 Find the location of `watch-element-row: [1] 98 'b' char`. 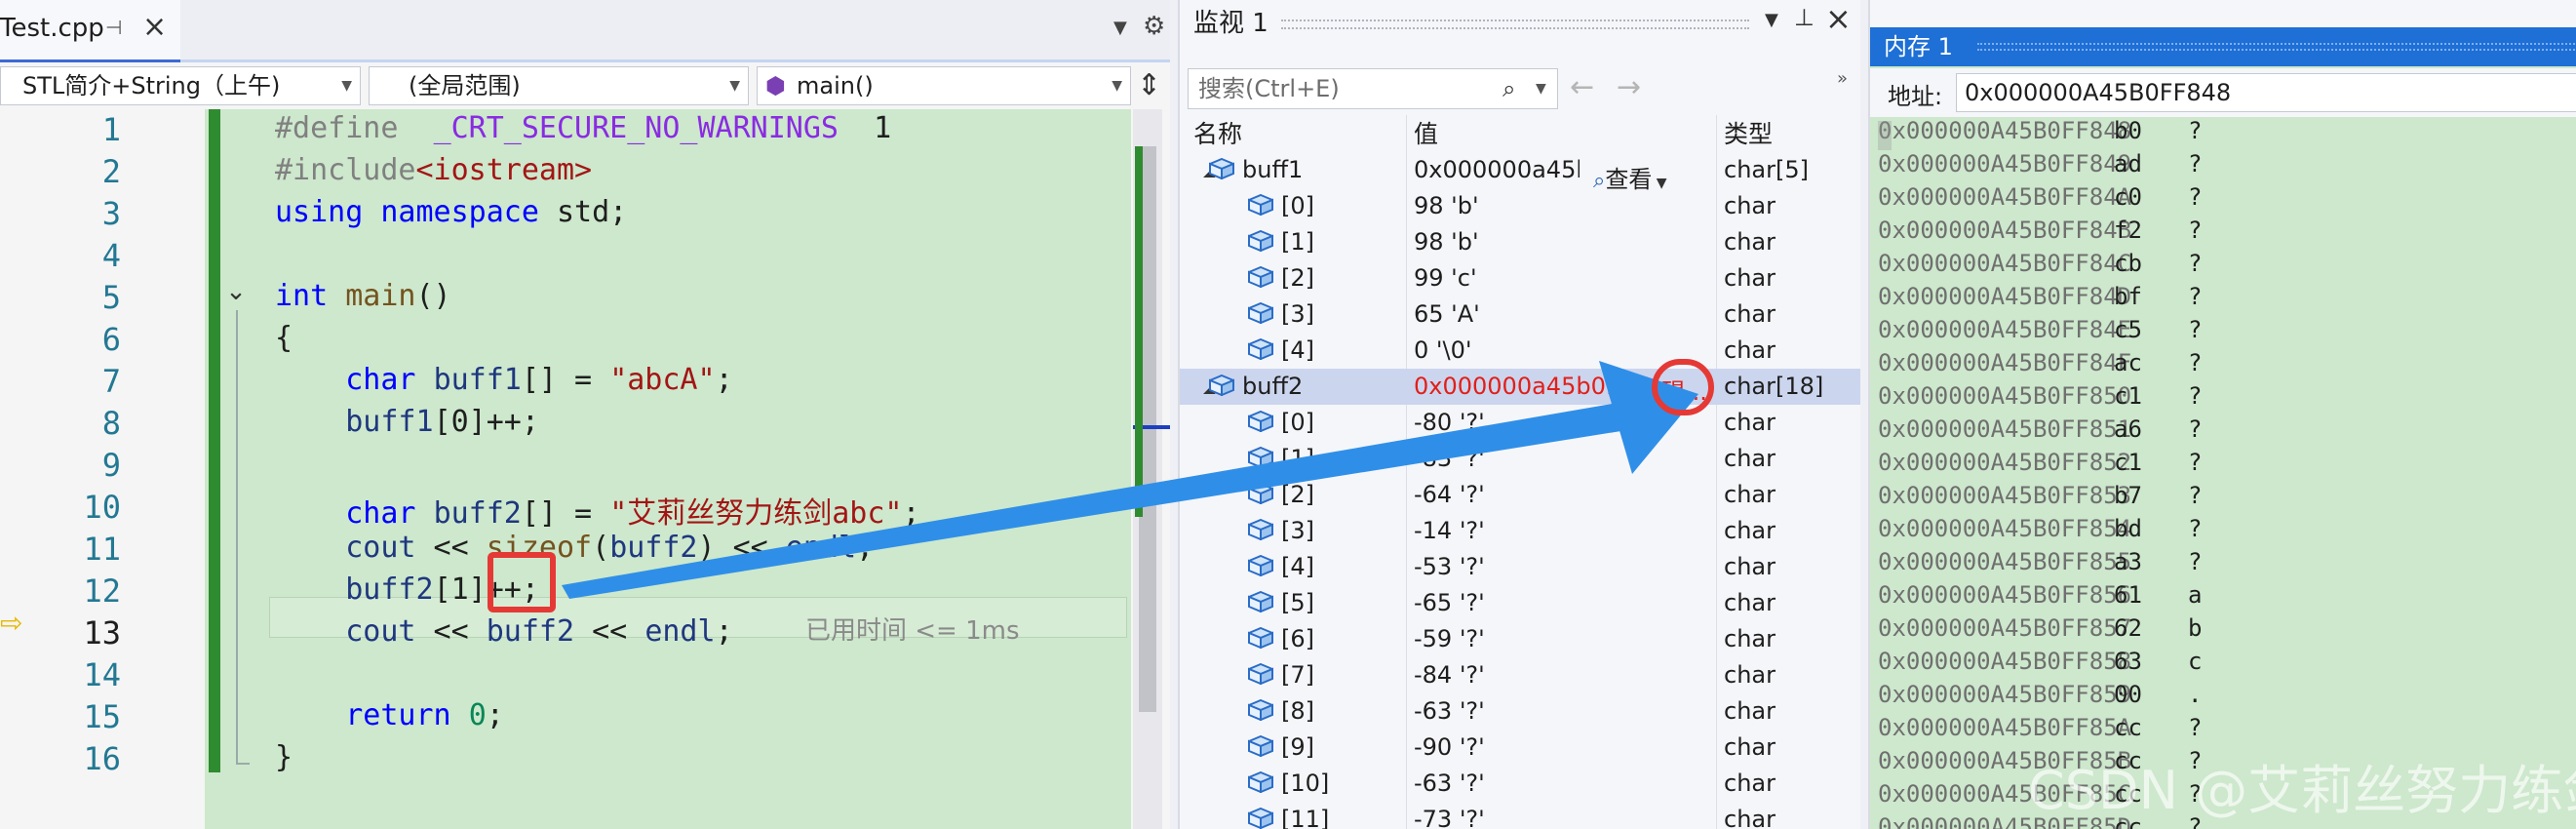

watch-element-row: [1] 98 'b' char is located at coordinates (1520, 242).